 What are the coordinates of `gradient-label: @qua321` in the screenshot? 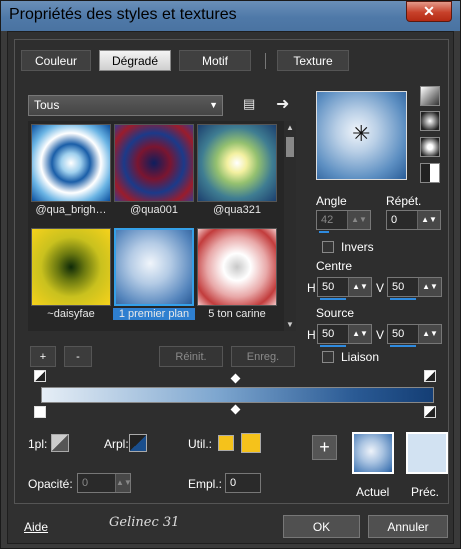 It's located at (237, 210).